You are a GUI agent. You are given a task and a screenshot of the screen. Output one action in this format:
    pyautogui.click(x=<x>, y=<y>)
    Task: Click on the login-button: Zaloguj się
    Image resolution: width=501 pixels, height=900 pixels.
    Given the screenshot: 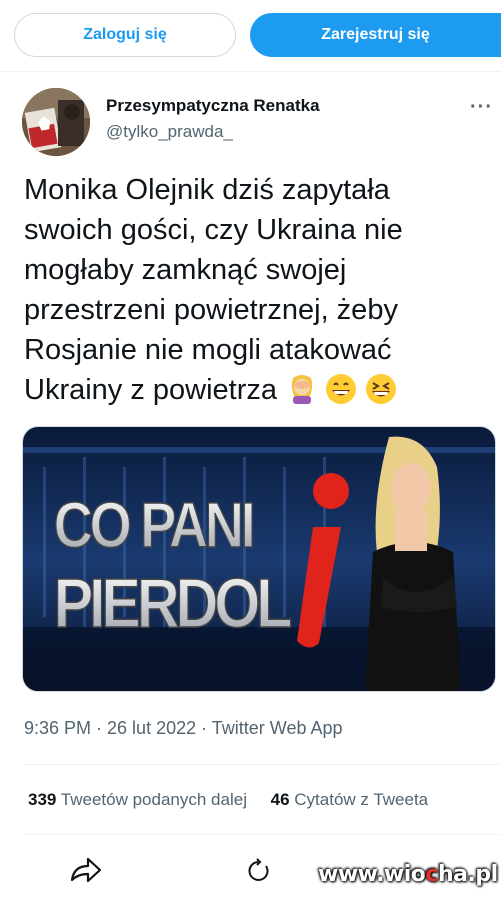 What is the action you would take?
    pyautogui.click(x=125, y=35)
    